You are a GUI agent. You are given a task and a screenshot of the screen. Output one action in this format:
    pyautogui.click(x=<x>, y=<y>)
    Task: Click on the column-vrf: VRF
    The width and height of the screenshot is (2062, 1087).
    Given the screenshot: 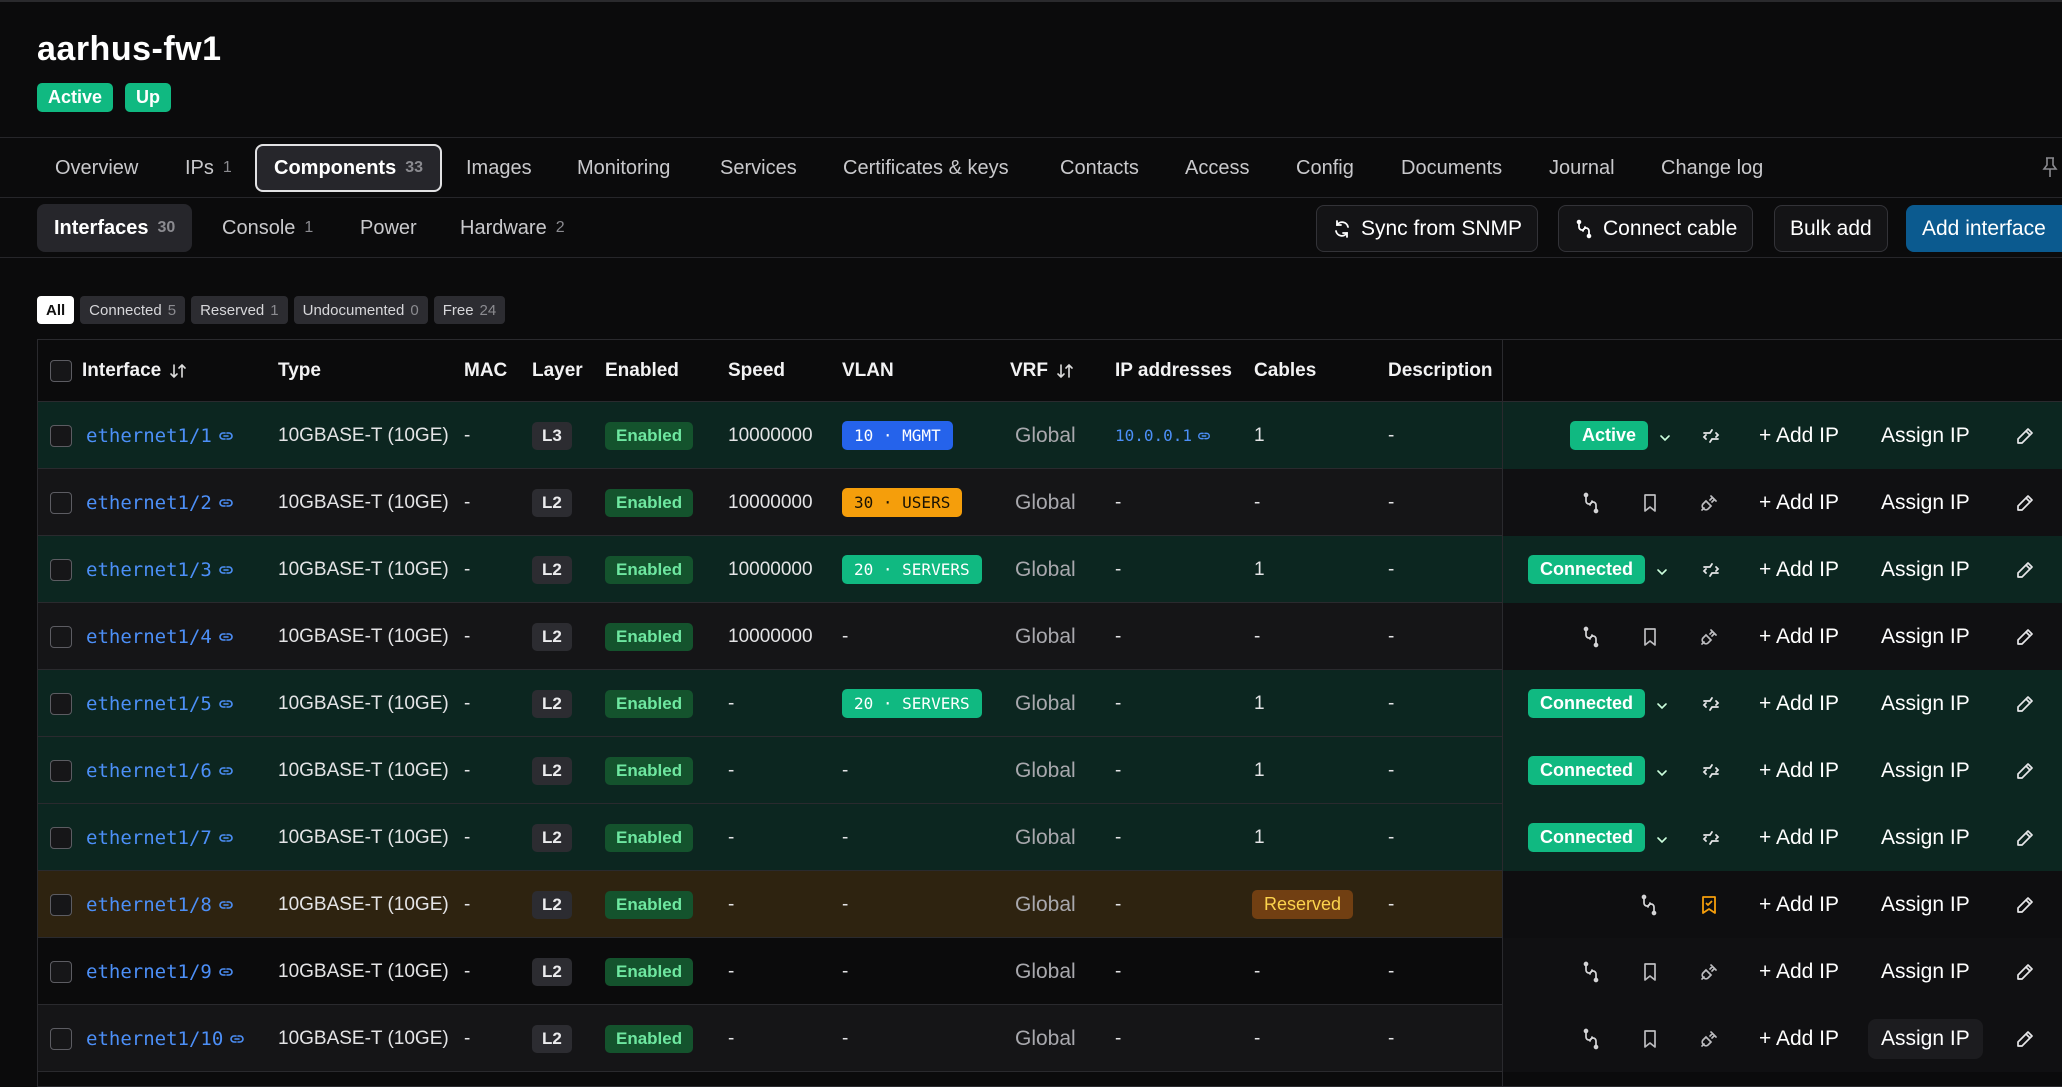 What is the action you would take?
    pyautogui.click(x=1042, y=371)
    